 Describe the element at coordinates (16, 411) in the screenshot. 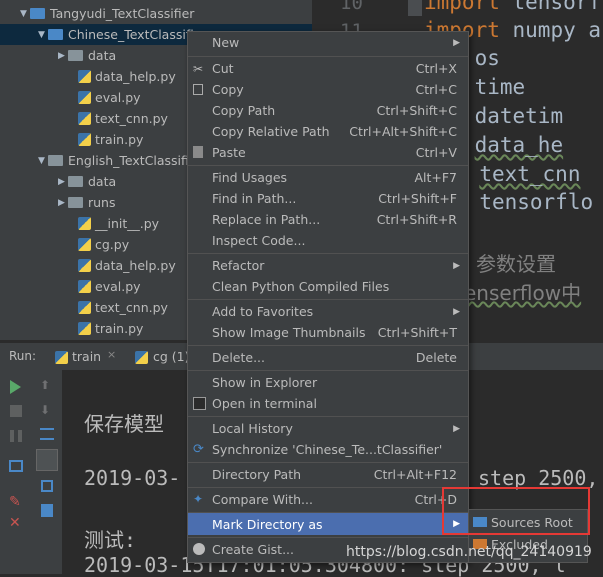

I see `stop-icon` at that location.